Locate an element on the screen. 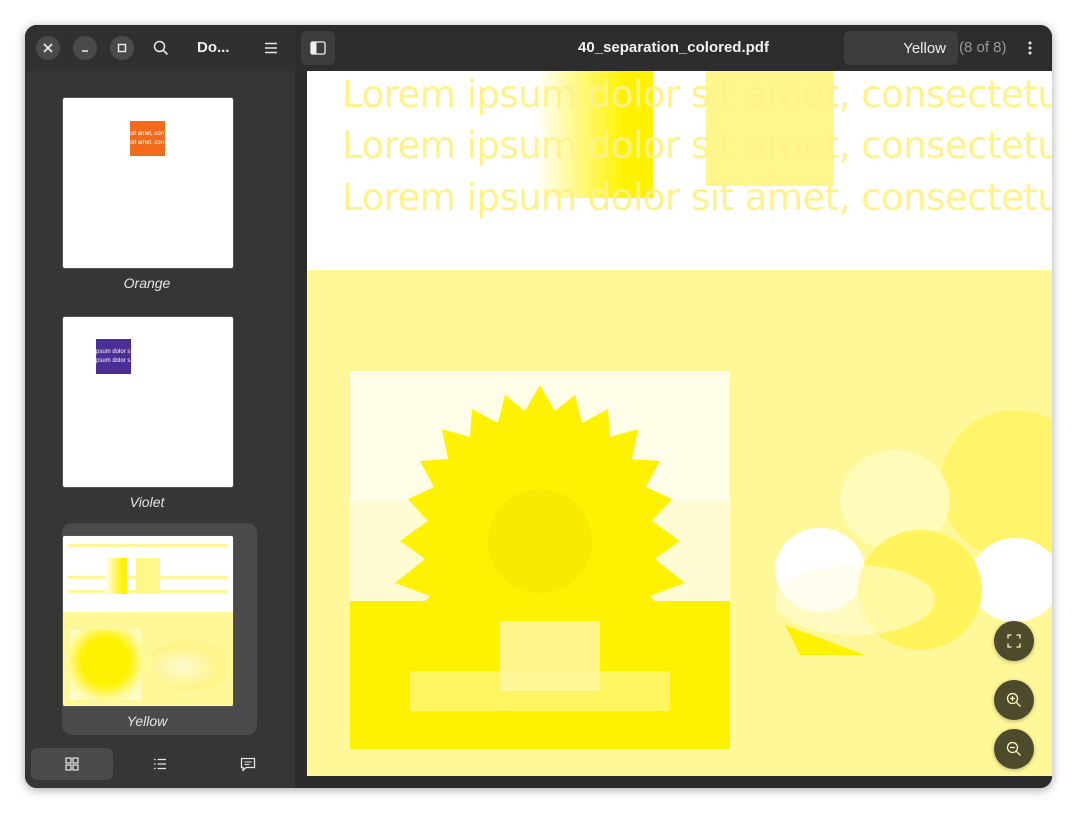 This screenshot has width=1077, height=813. close-window-button is located at coordinates (48, 48).